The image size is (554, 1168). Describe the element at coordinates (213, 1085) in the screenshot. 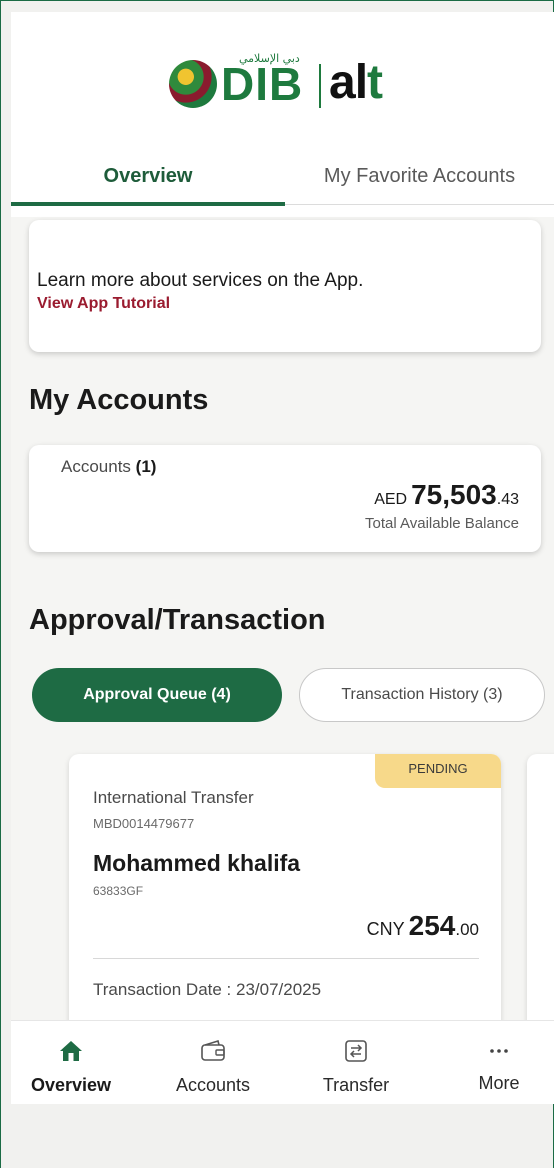

I see `nav-accounts-label: Accounts` at that location.